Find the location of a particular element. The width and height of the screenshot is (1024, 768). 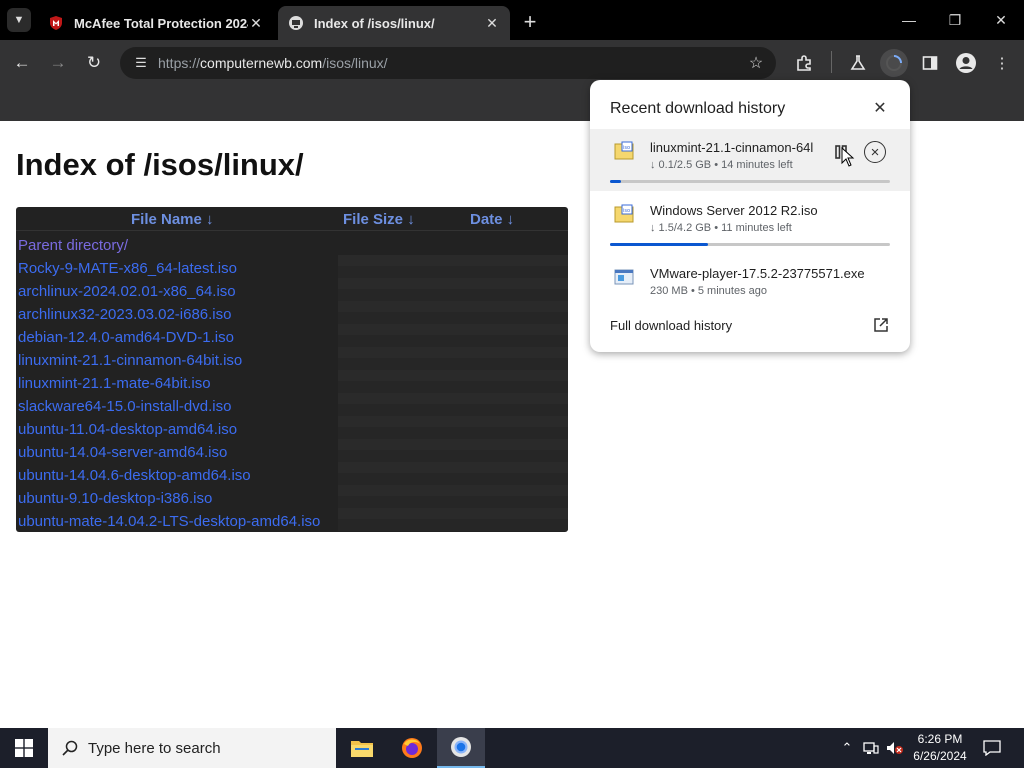

volume-muted-icon is located at coordinates (895, 748).